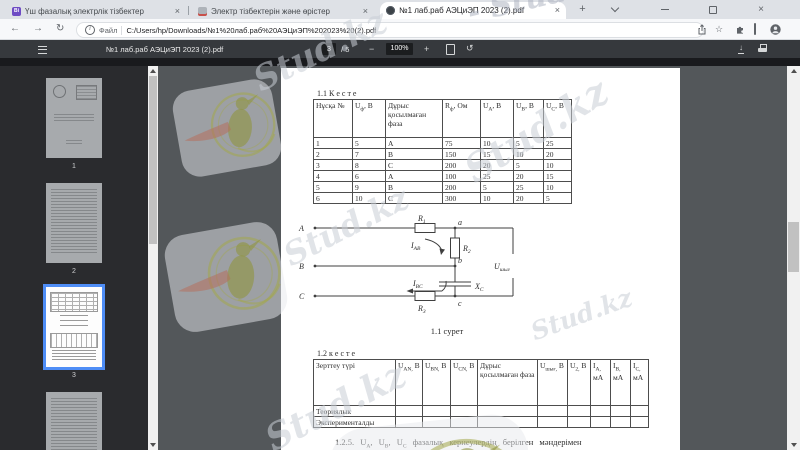 This screenshot has width=800, height=450. Describe the element at coordinates (369, 154) in the screenshot. I see `table-cell: 7` at that location.